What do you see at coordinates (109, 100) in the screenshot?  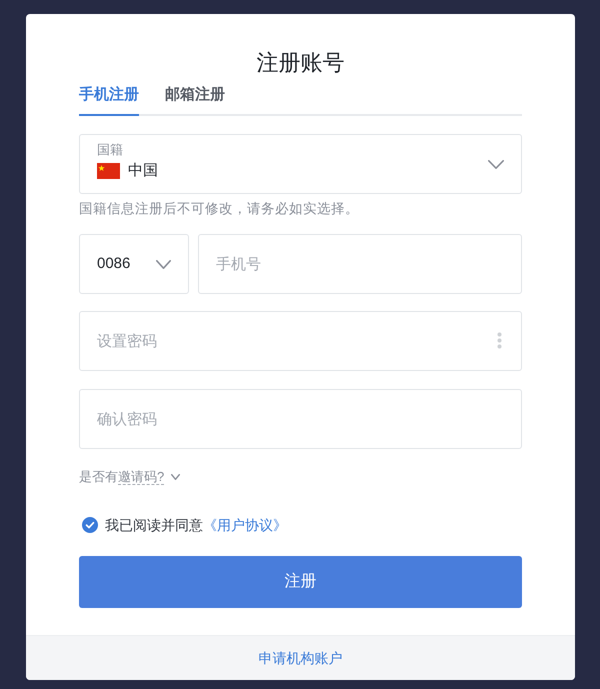 I see `tab: 手机注册` at bounding box center [109, 100].